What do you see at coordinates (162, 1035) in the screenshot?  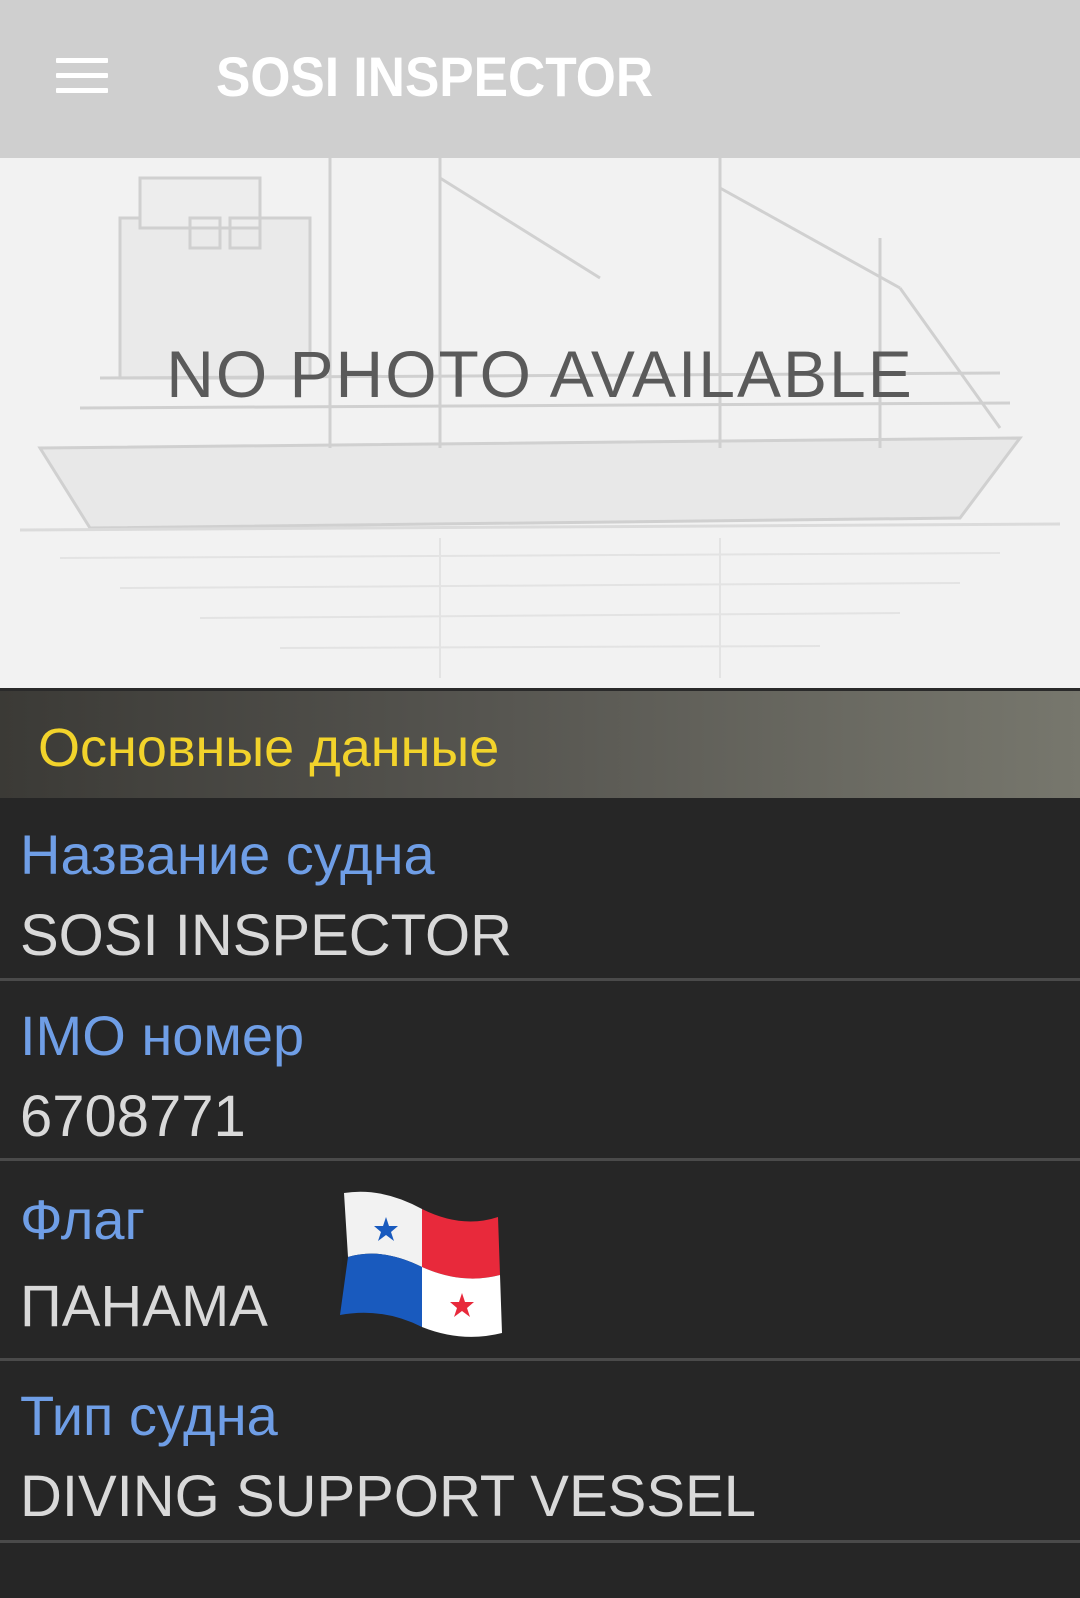 I see `imo-label: IMO номер` at bounding box center [162, 1035].